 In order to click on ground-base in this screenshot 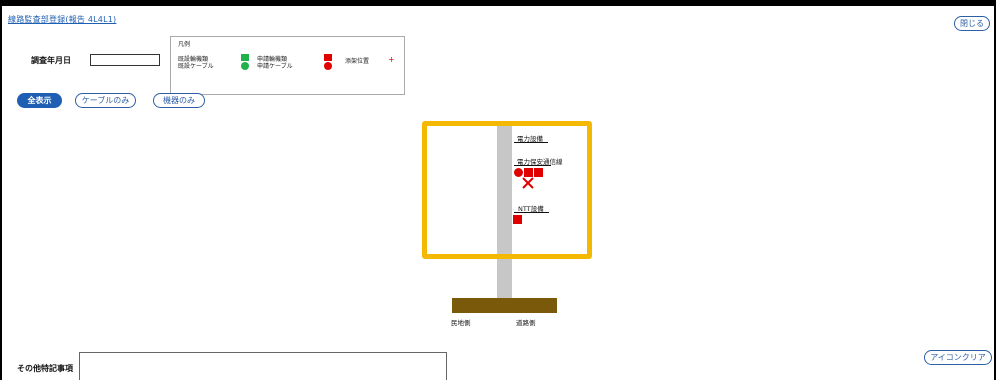, I will do `click(504, 305)`.